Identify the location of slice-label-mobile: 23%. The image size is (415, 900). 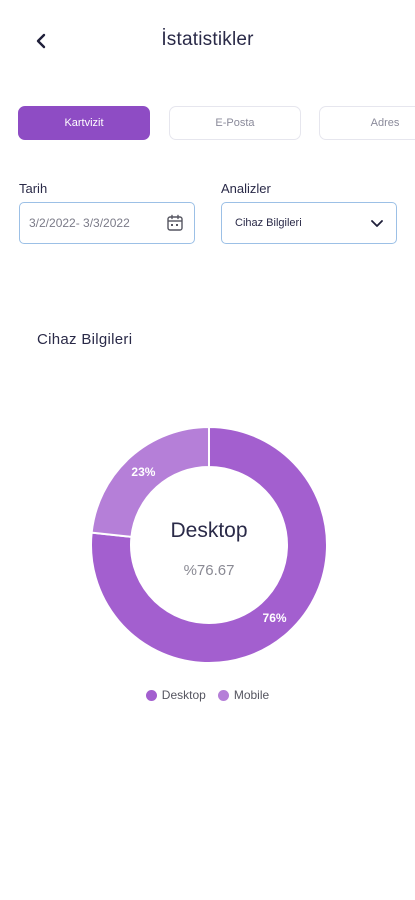
(143, 472).